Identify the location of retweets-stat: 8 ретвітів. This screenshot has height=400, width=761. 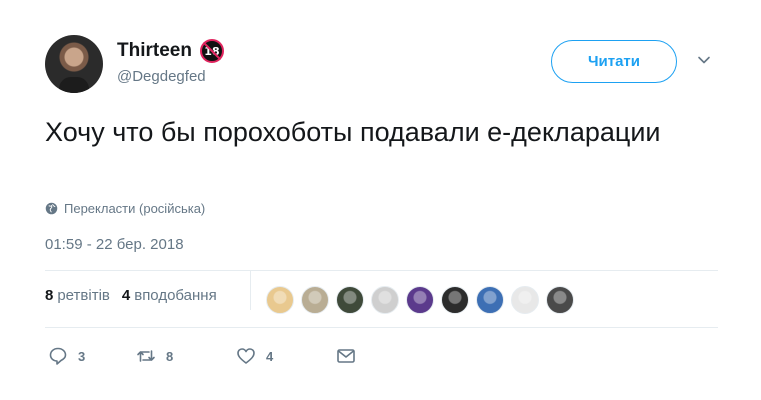
(77, 295).